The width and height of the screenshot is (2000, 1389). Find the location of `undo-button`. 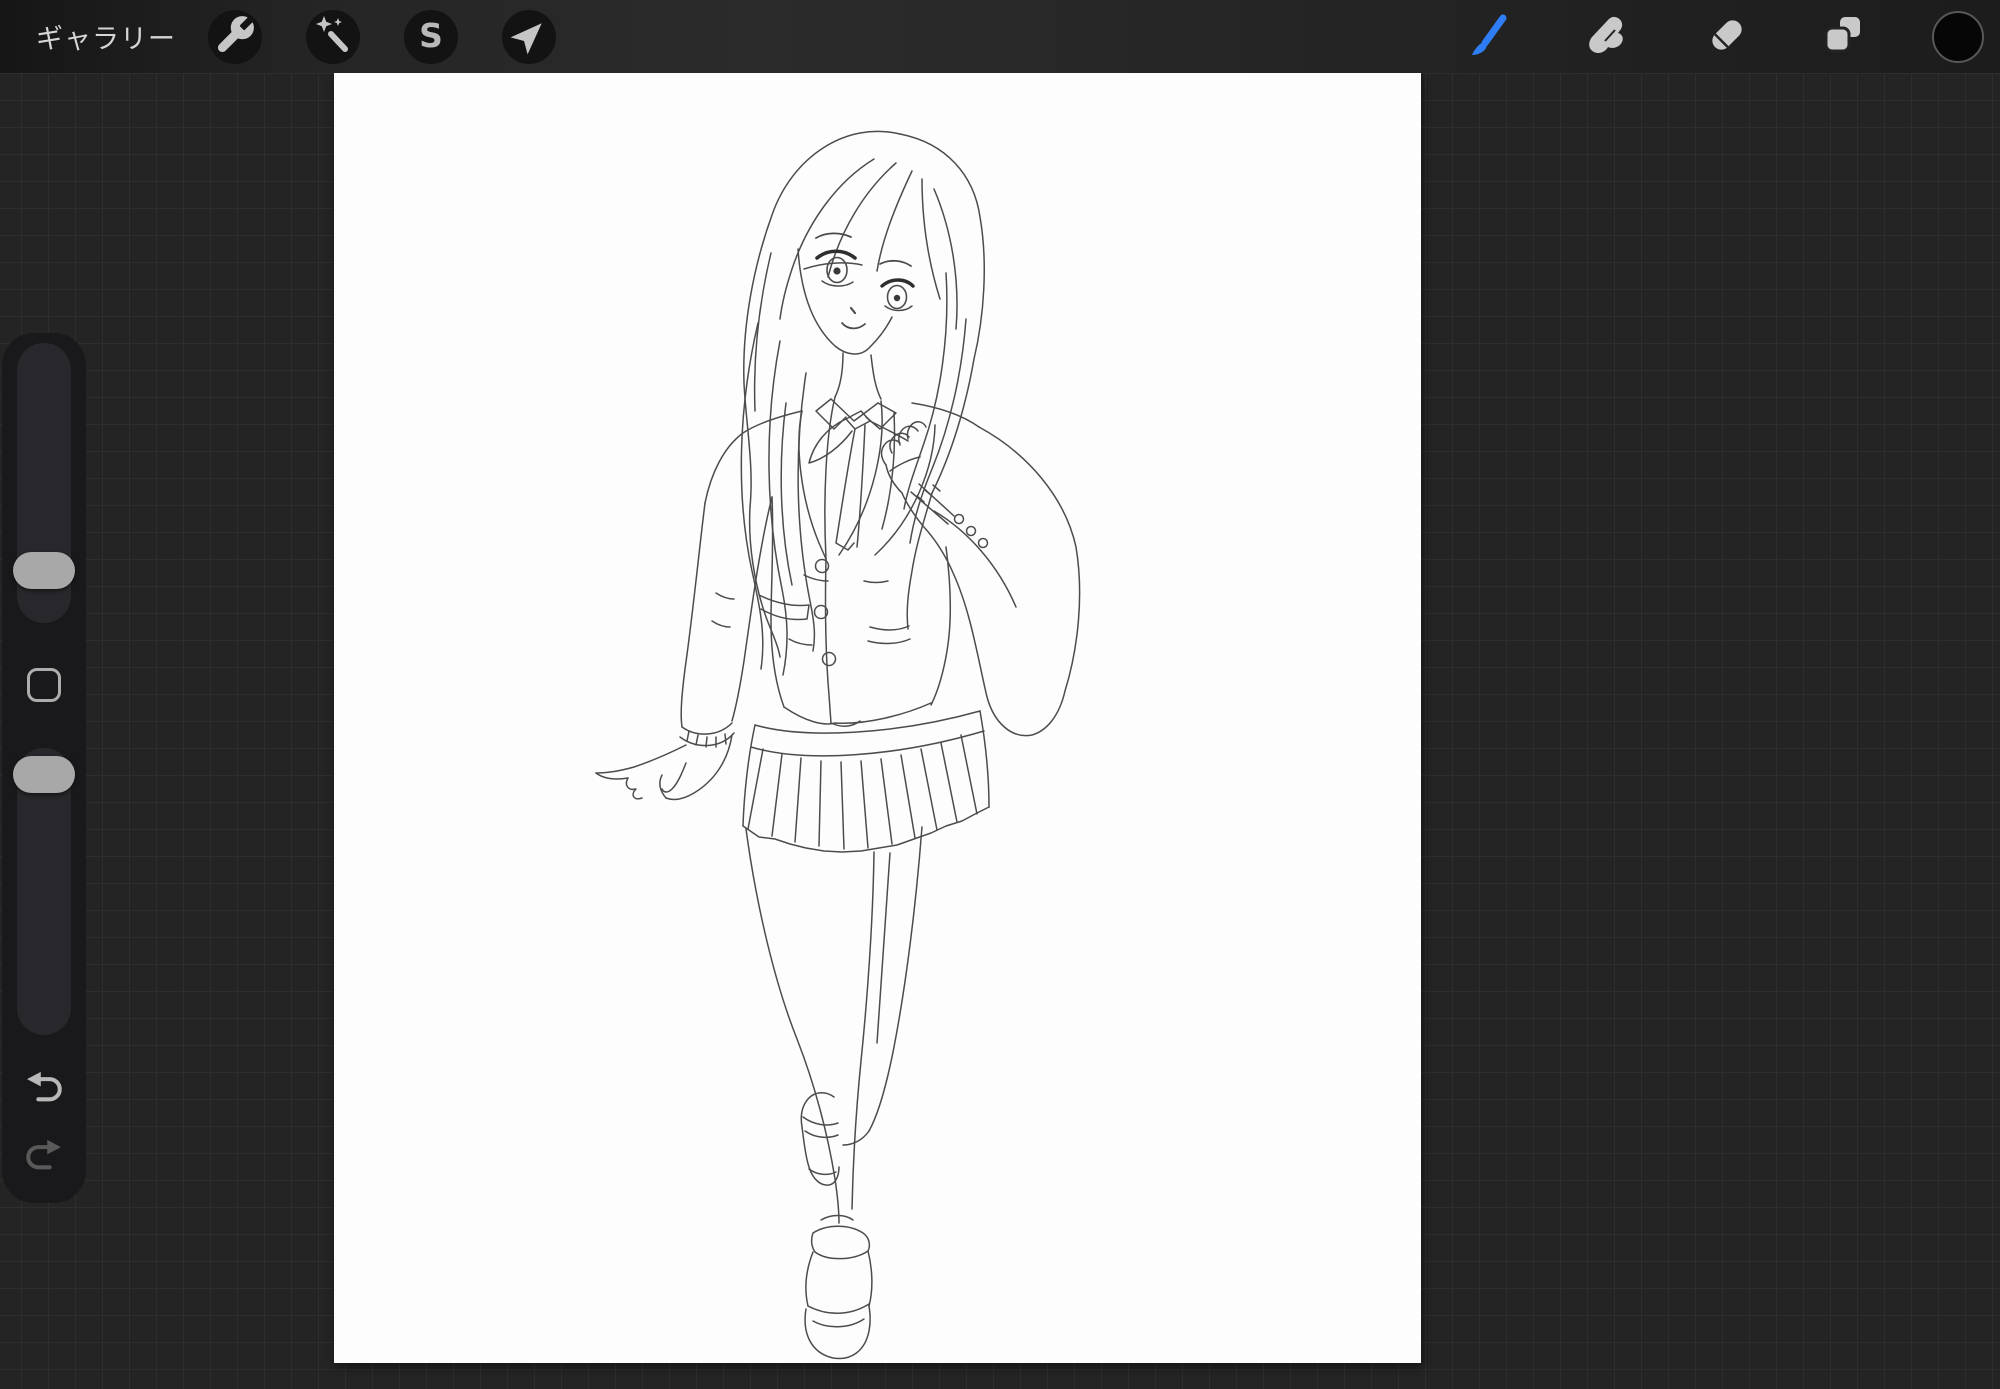

undo-button is located at coordinates (44, 1090).